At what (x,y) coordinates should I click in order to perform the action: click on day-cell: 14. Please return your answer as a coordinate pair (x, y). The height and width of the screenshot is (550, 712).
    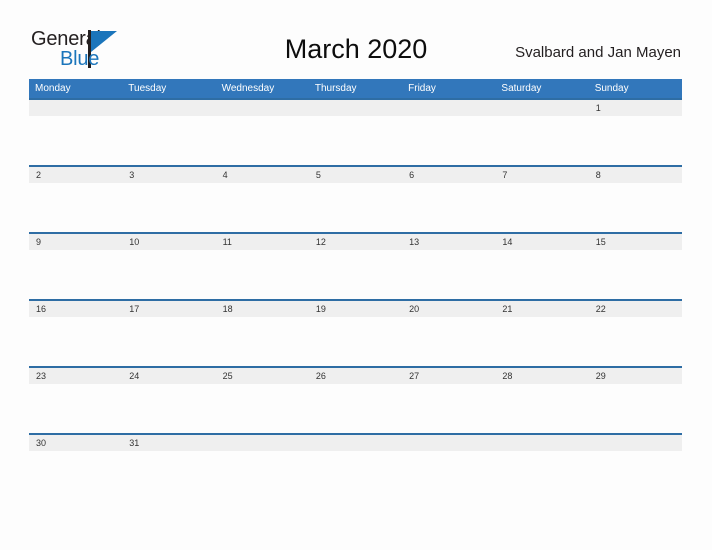
    Looking at the image, I should click on (541, 242).